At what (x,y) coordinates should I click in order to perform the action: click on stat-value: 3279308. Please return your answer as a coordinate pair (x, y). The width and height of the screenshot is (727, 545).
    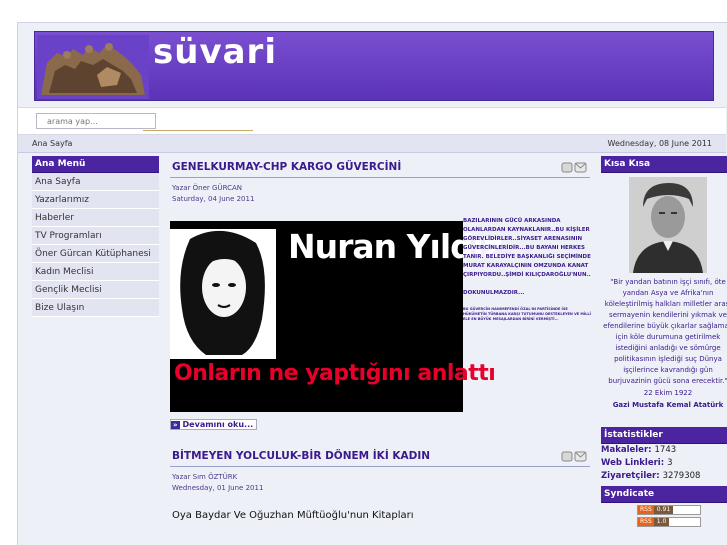
    Looking at the image, I should click on (681, 476).